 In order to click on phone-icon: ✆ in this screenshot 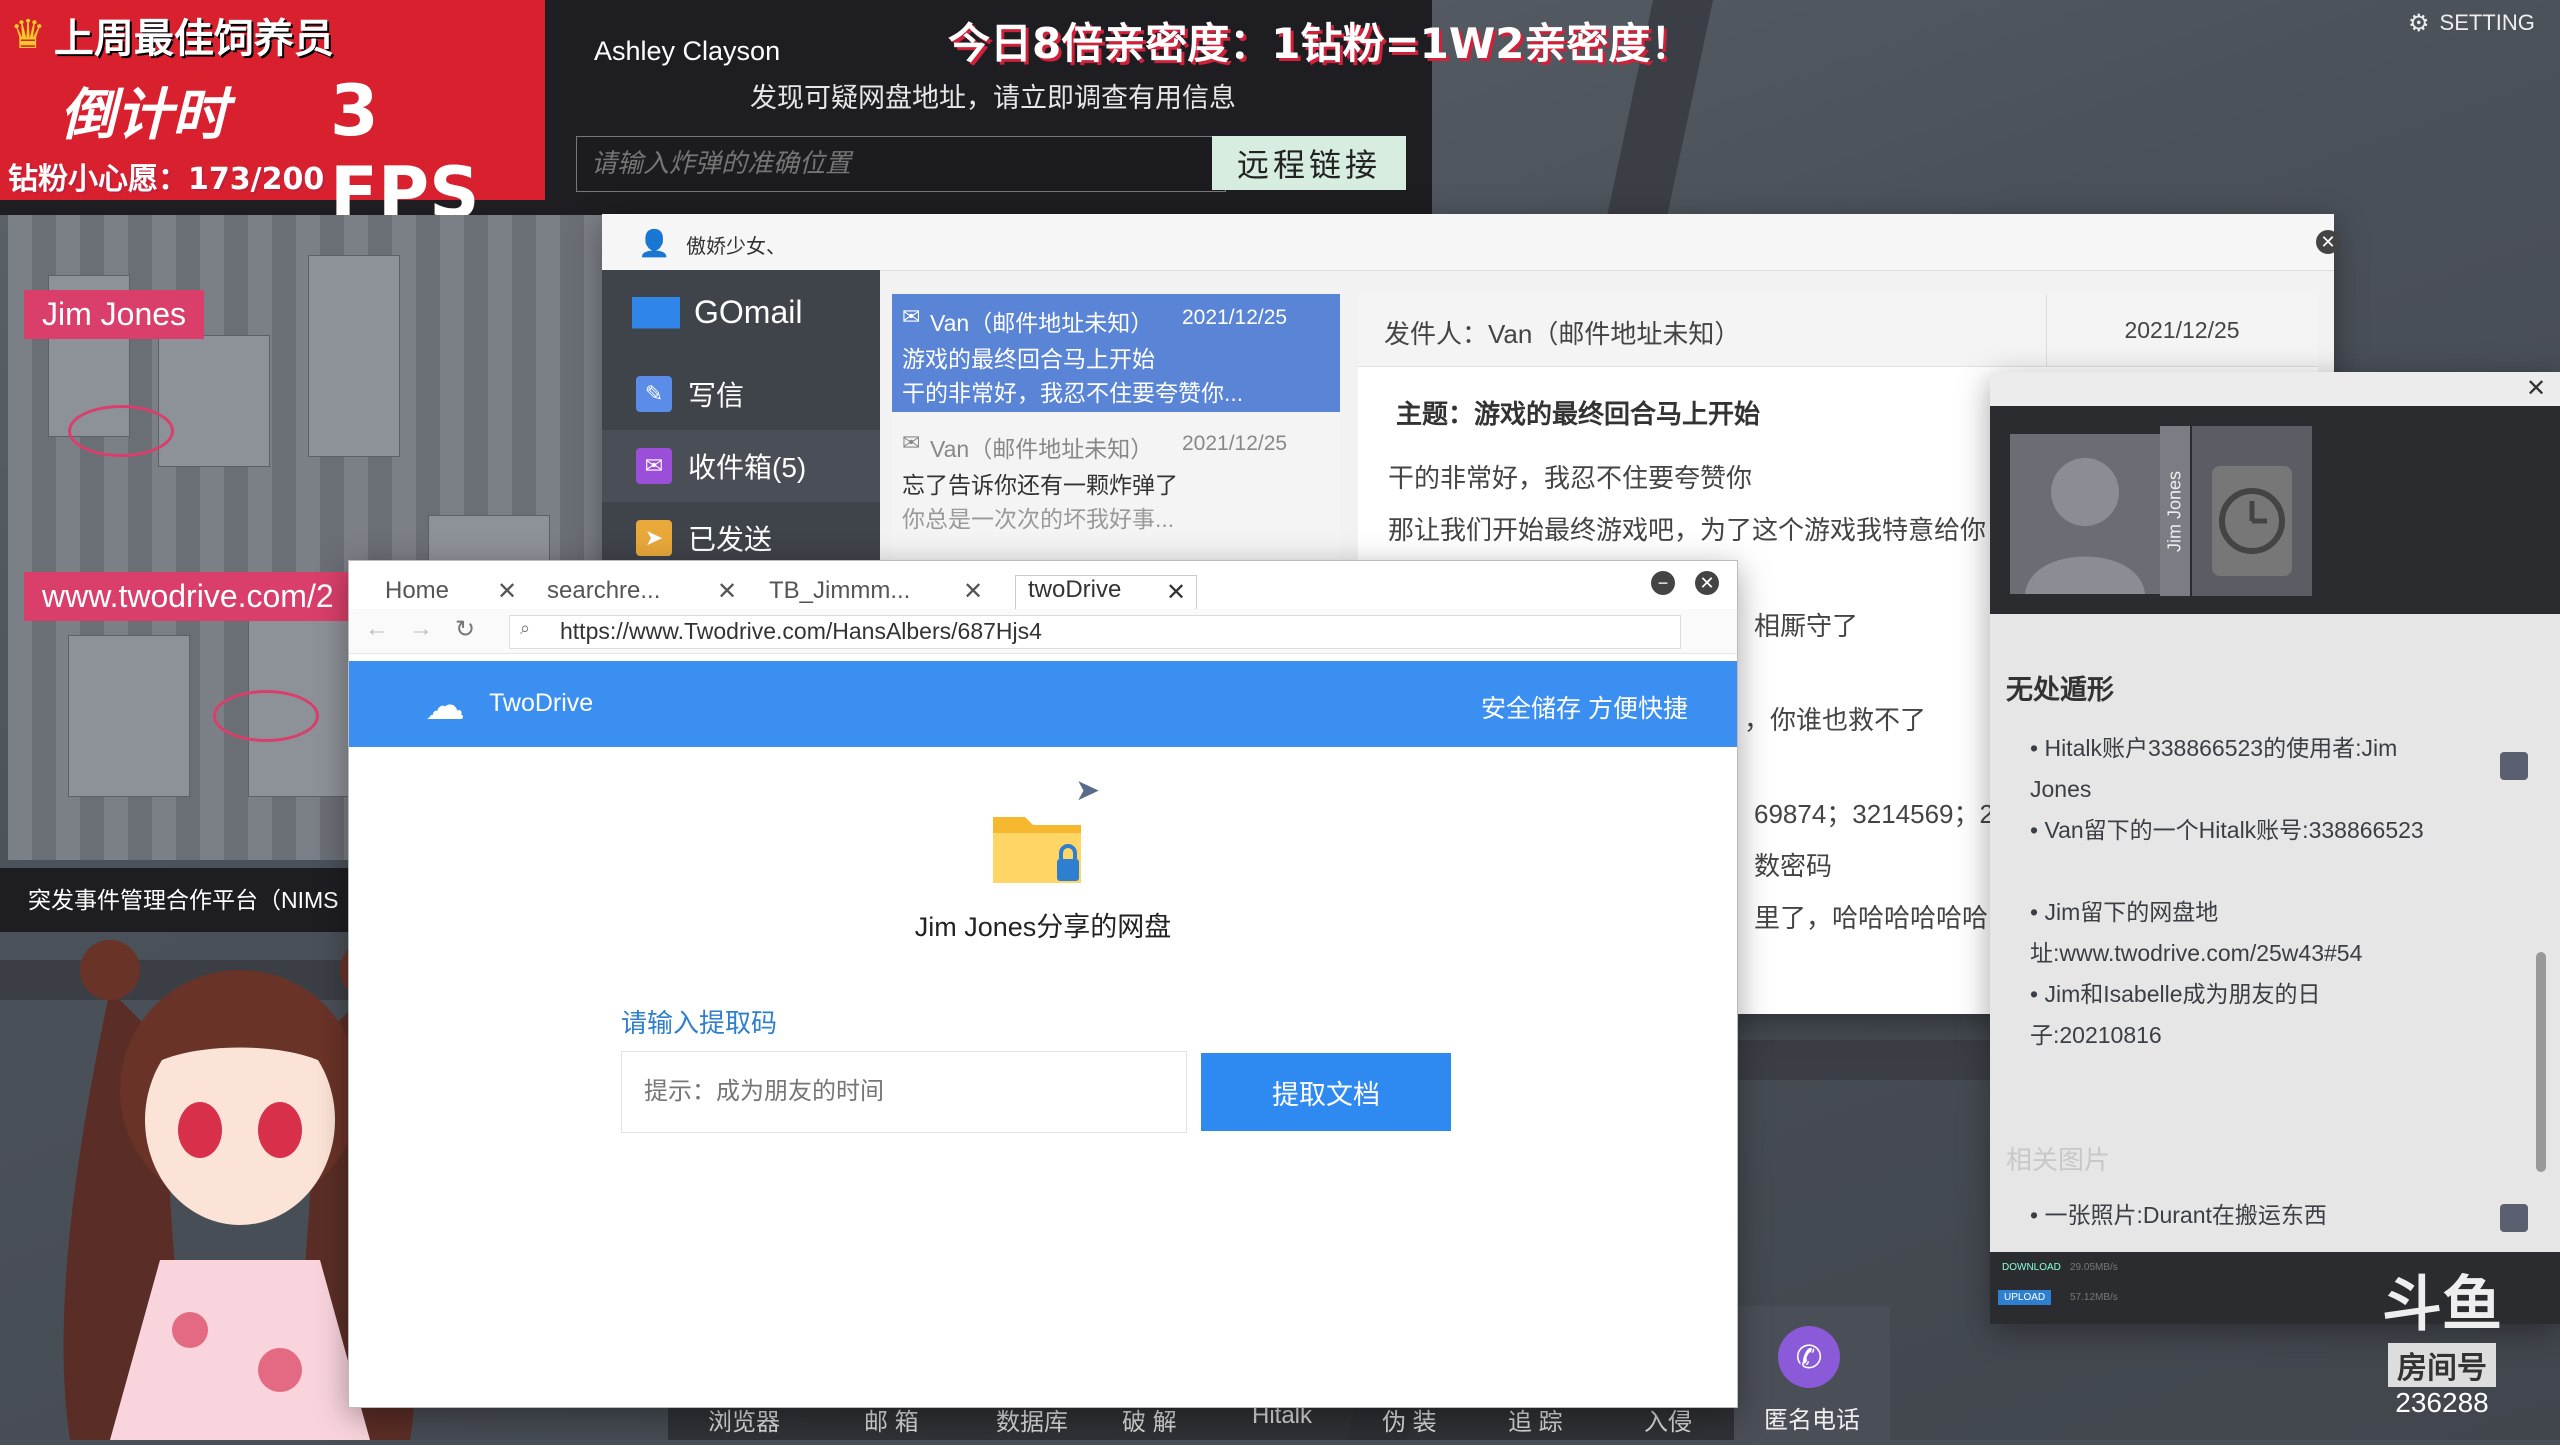, I will do `click(1809, 1357)`.